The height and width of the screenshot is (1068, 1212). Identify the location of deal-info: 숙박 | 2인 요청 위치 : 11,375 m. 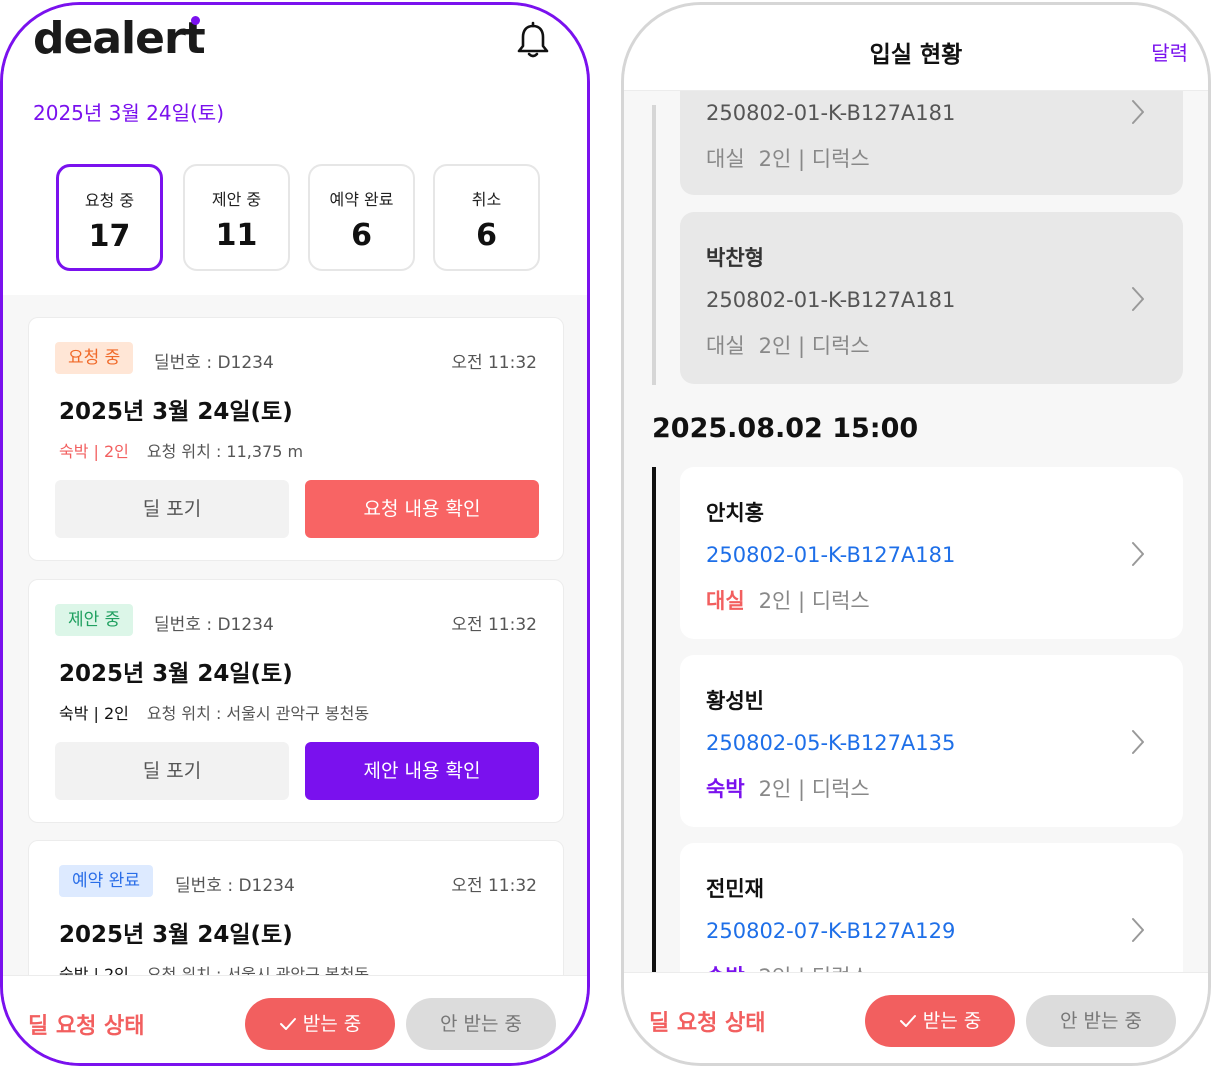
(181, 450).